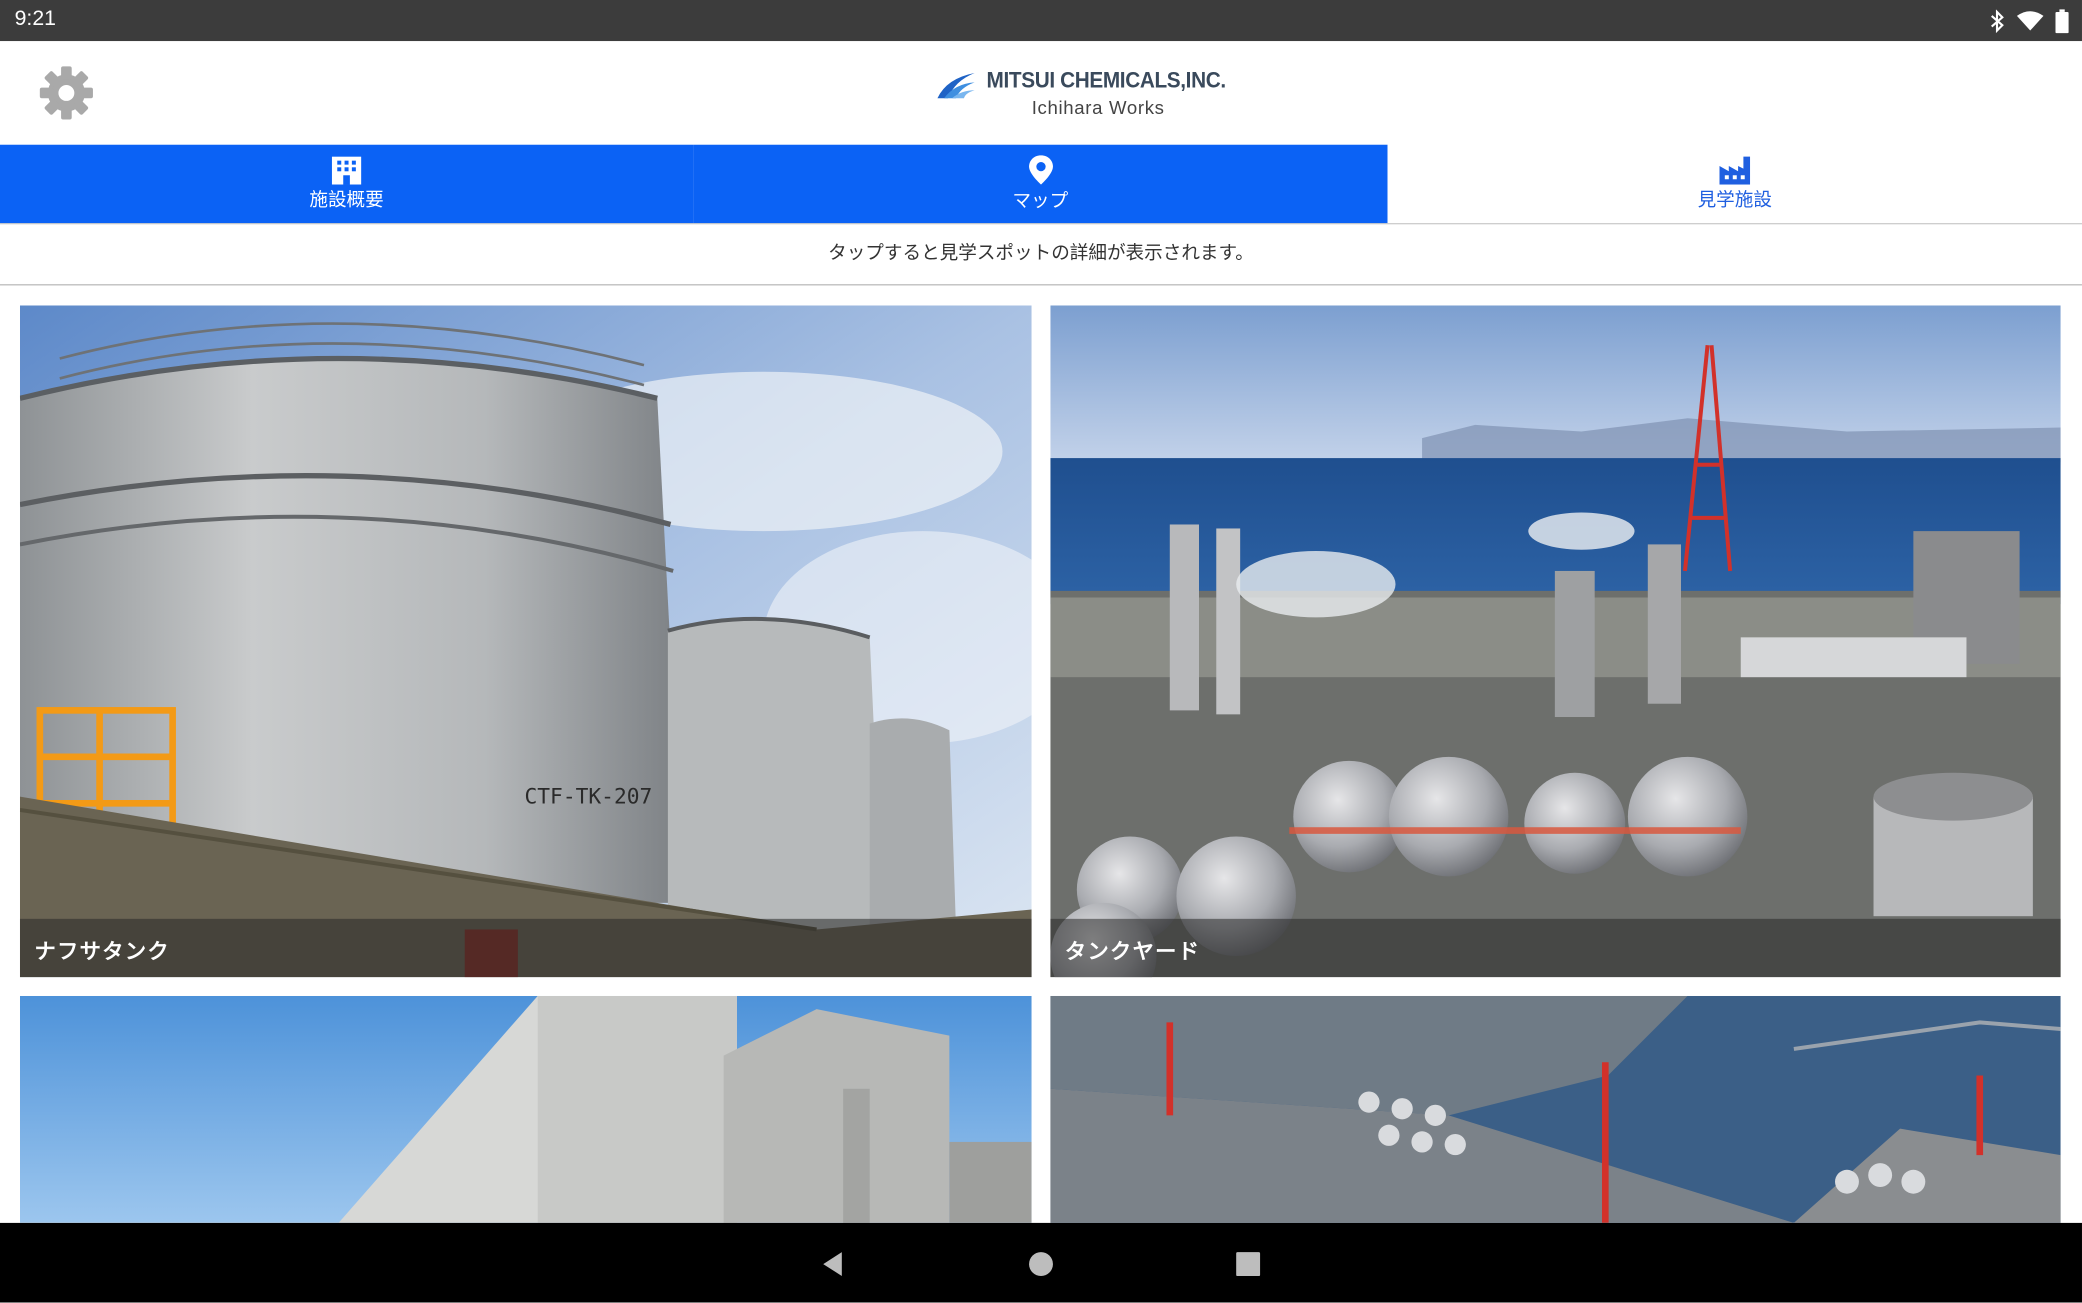  Describe the element at coordinates (1098, 107) in the screenshot. I see `works-name: Ichihara Works` at that location.